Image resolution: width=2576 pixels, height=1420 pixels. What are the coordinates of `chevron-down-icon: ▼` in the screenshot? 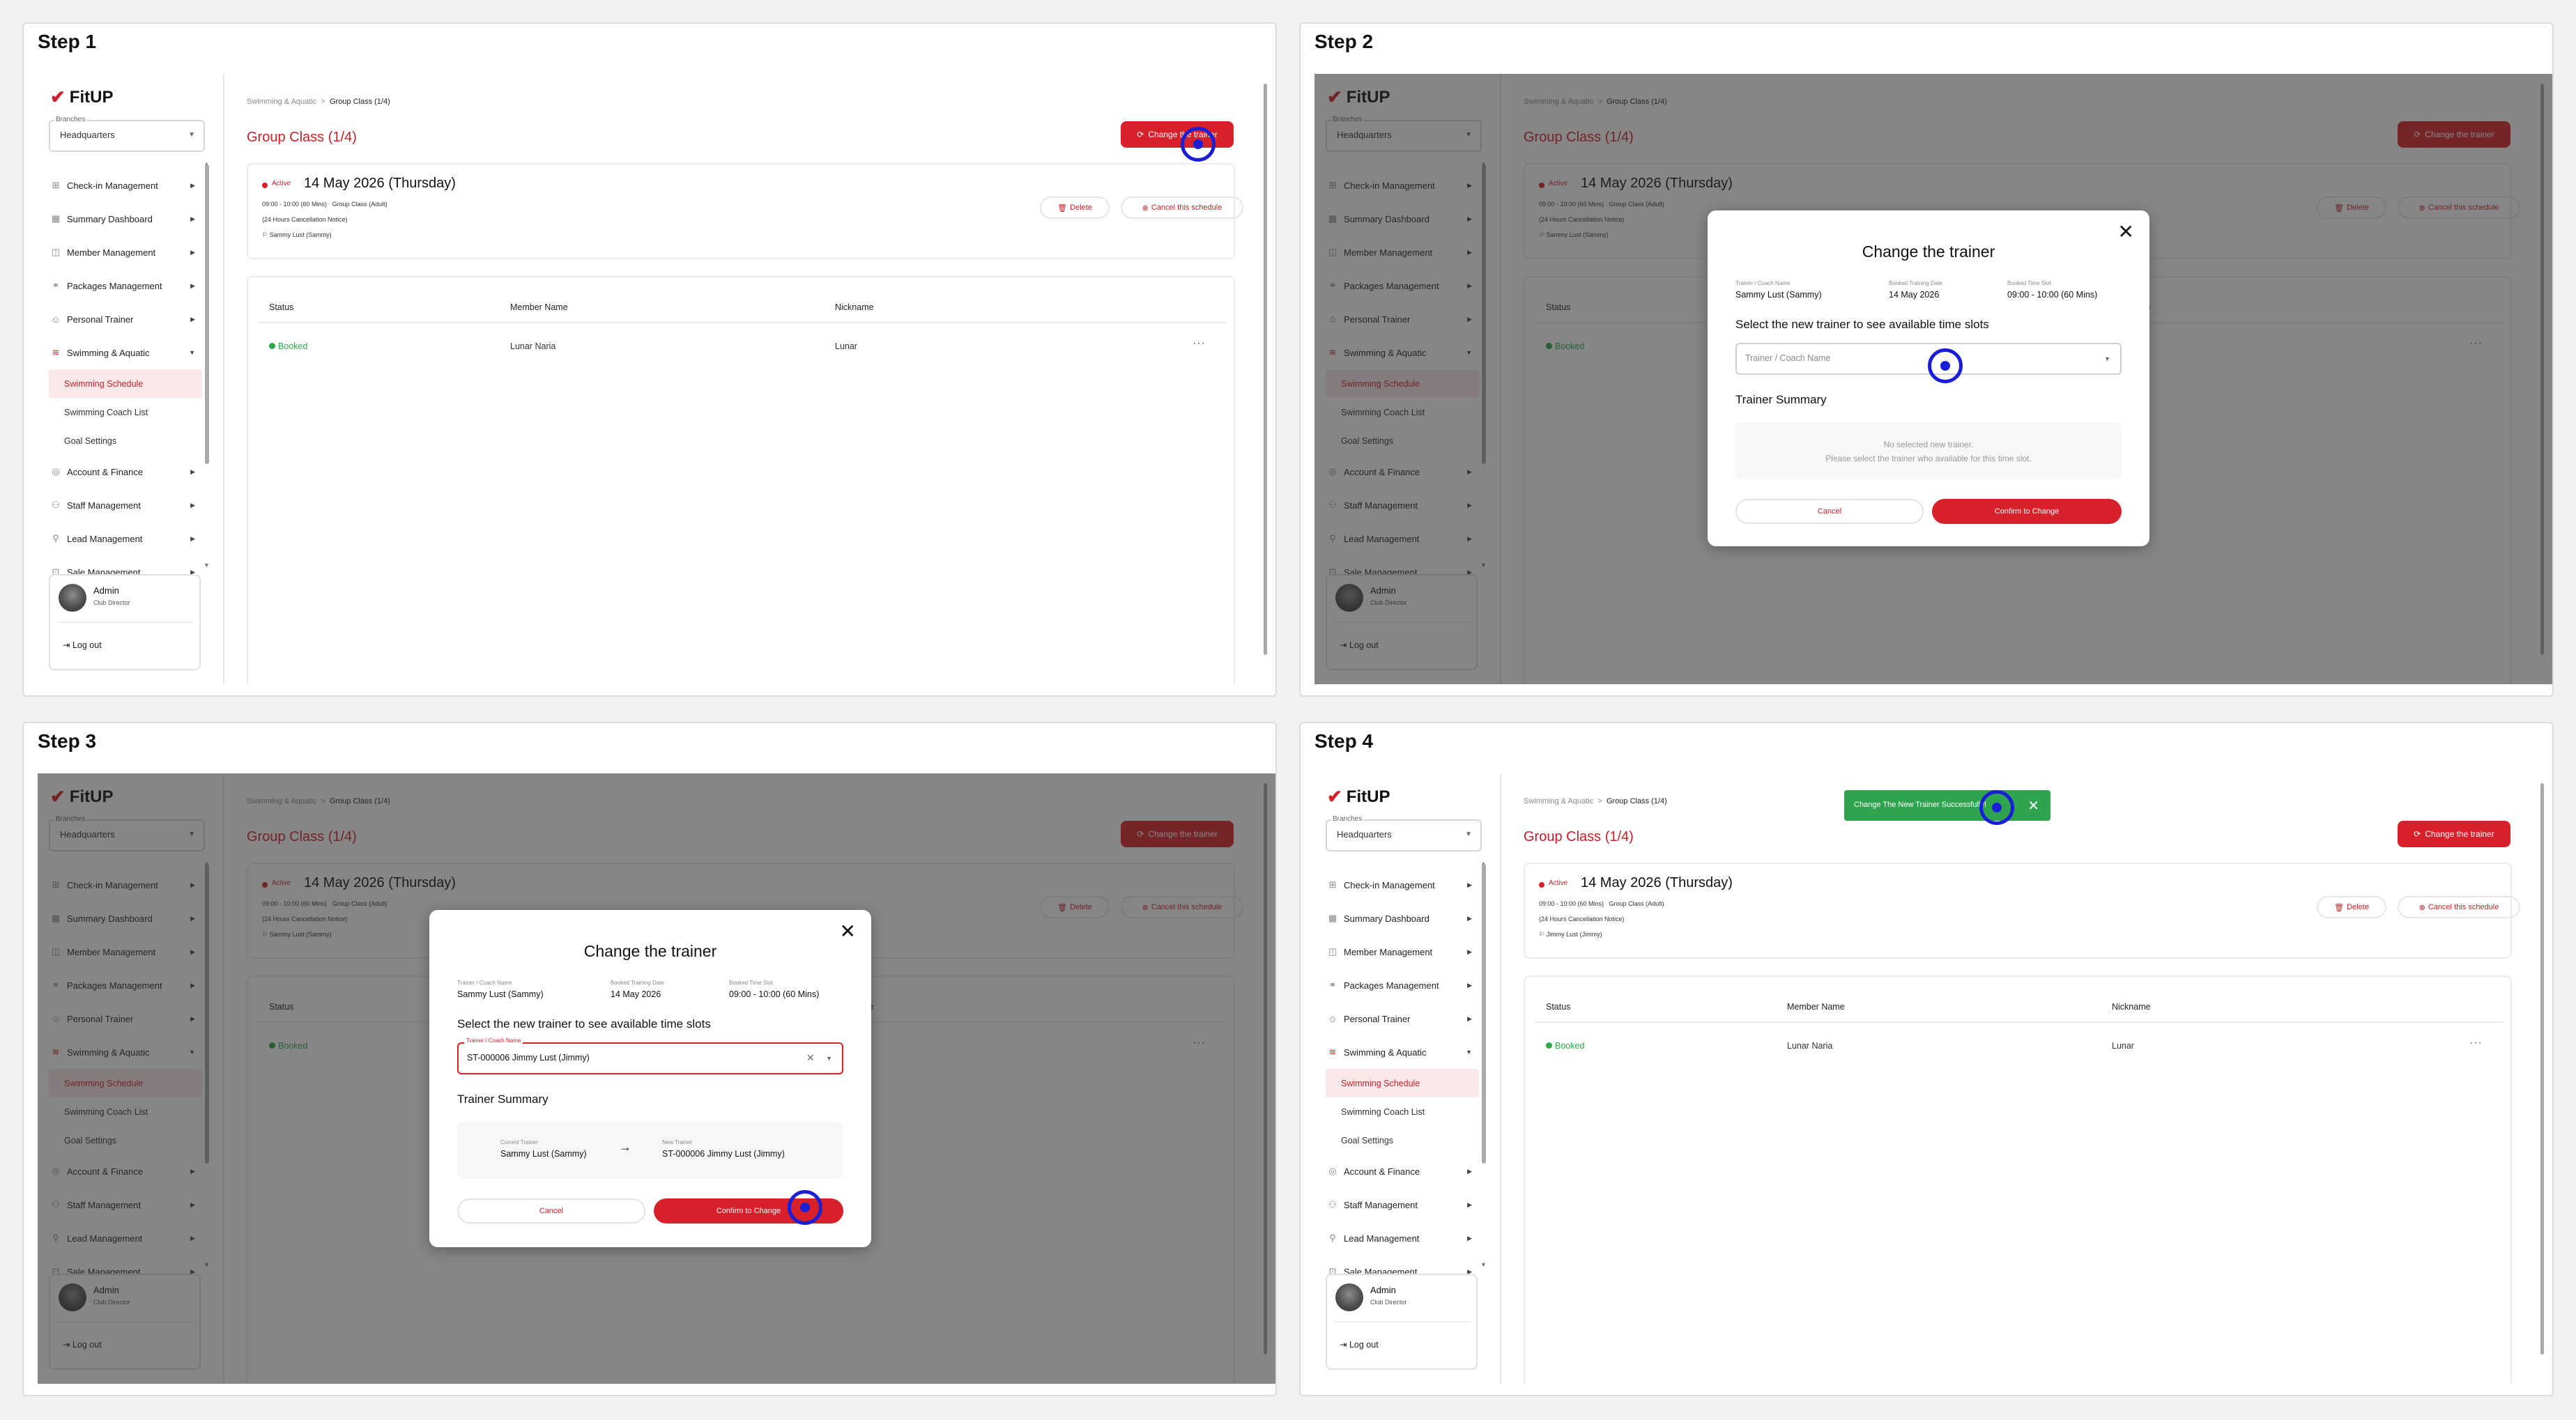 It's located at (191, 135).